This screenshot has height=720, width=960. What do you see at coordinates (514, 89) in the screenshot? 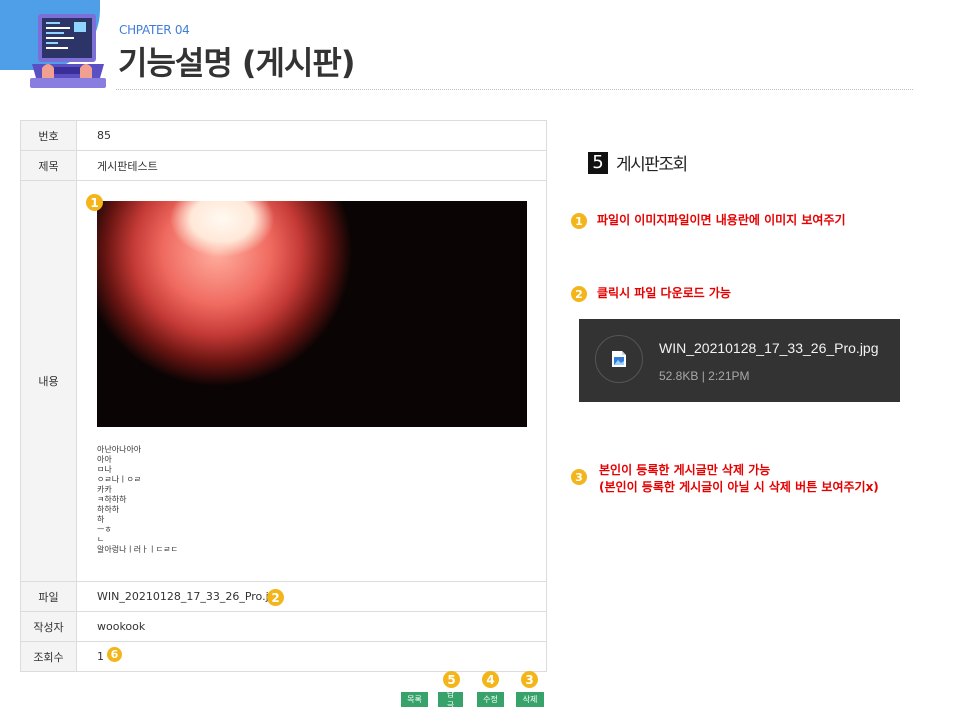
I see `header-divider` at bounding box center [514, 89].